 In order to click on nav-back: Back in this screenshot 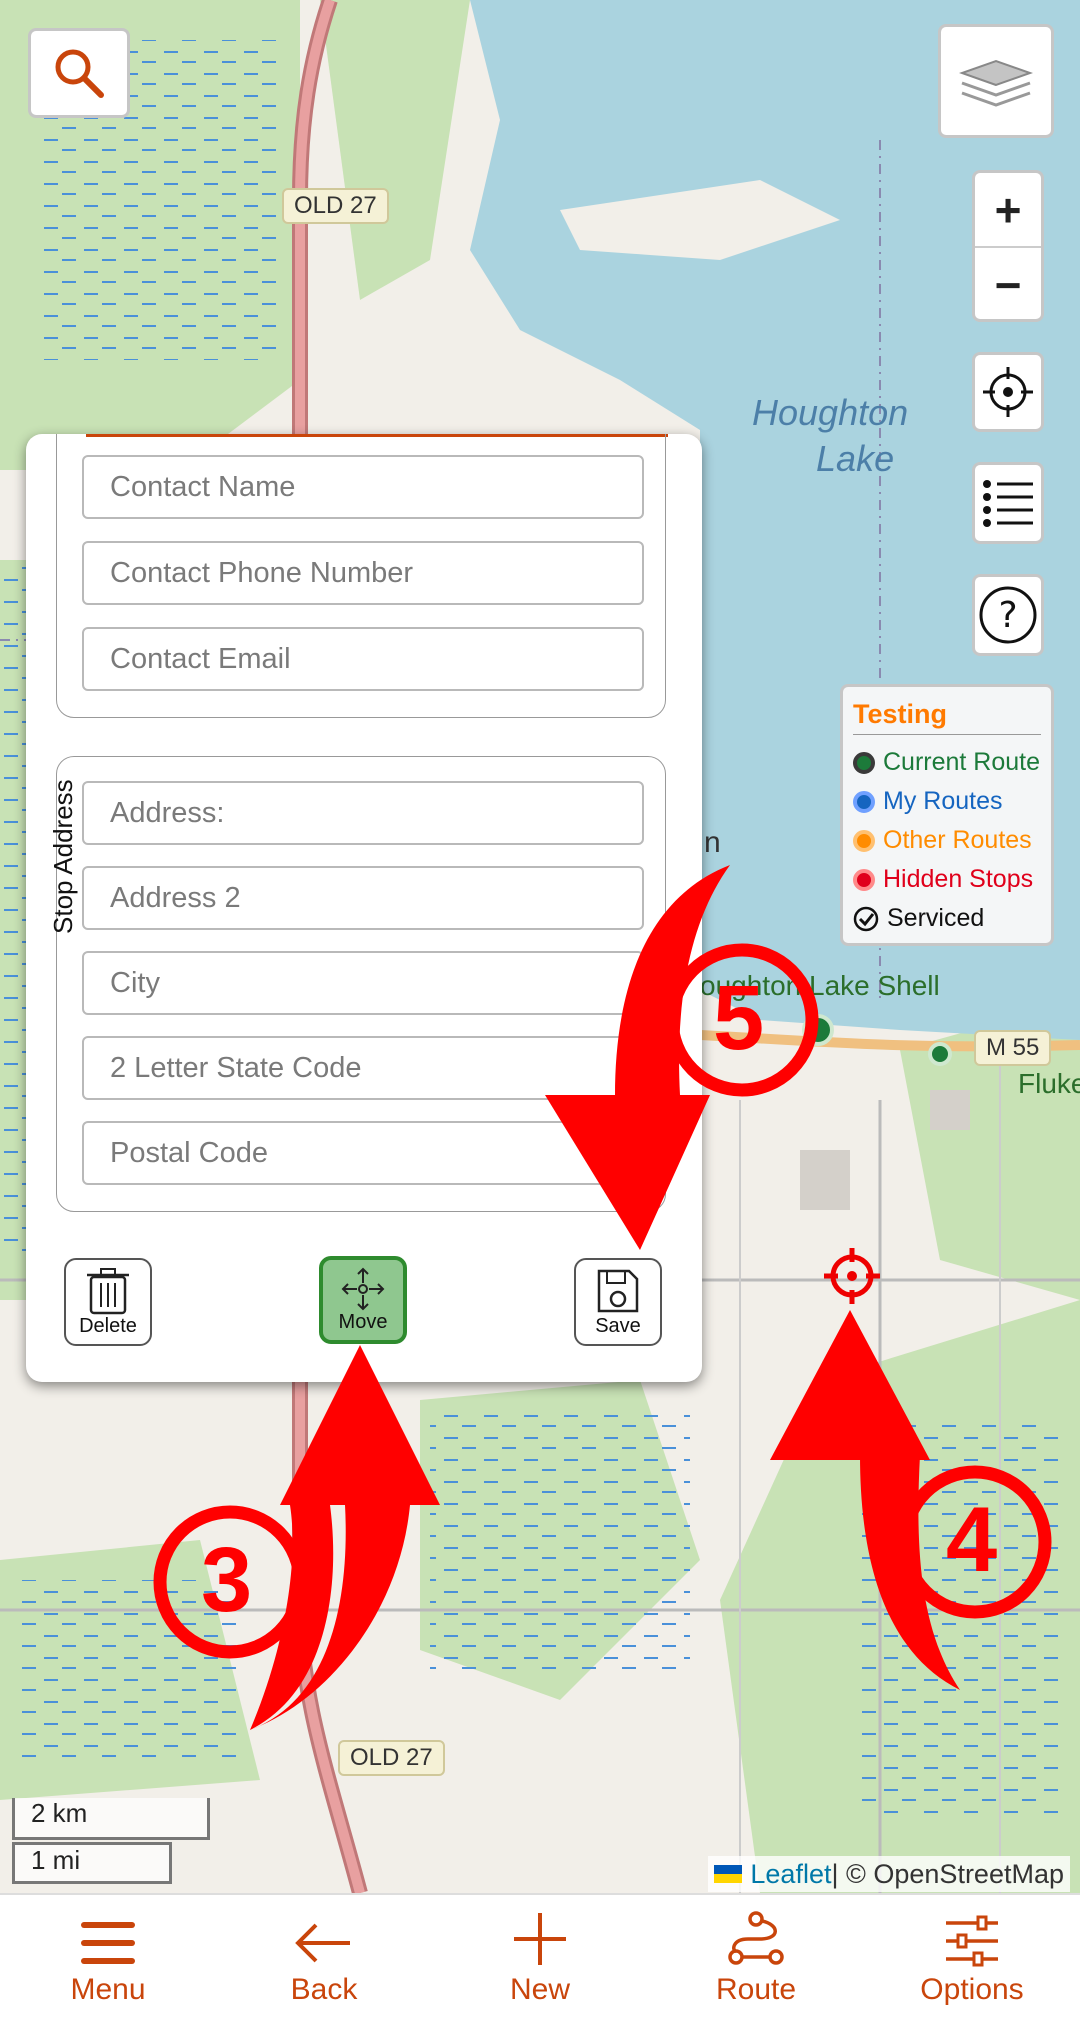, I will do `click(324, 1956)`.